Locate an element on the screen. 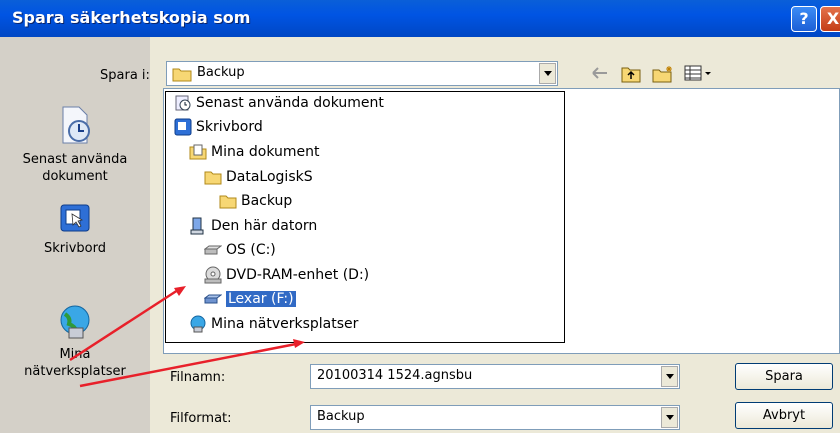  annotation-arrow-lexar is located at coordinates (124, 325).